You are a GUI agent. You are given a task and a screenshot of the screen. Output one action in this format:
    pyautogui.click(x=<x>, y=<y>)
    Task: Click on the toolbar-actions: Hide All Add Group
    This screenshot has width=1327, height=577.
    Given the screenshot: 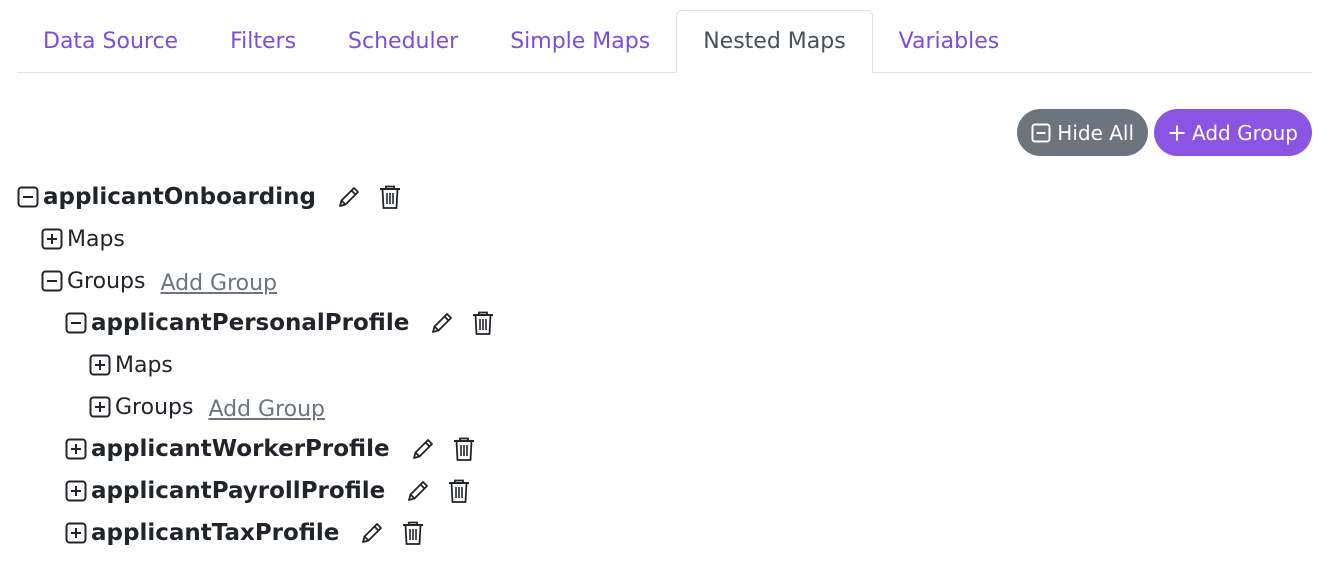 What is the action you would take?
    pyautogui.click(x=1164, y=132)
    